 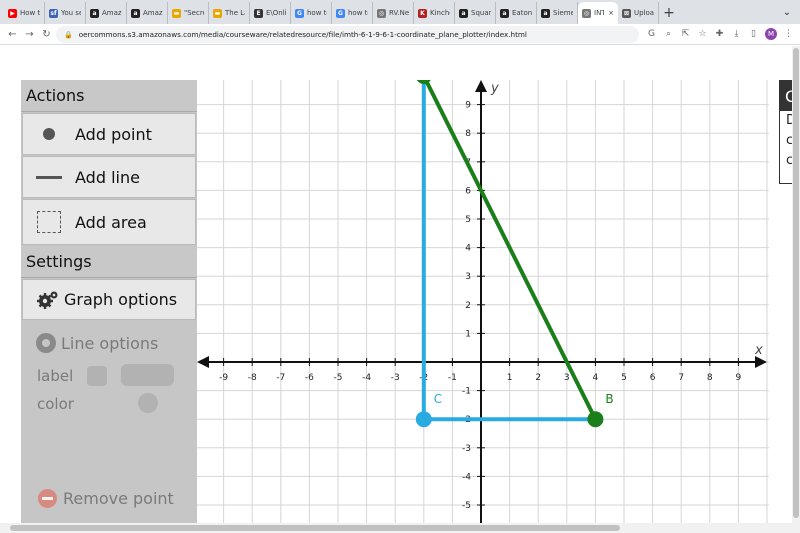 What do you see at coordinates (739, 378) in the screenshot?
I see `x-tick-label: 9` at bounding box center [739, 378].